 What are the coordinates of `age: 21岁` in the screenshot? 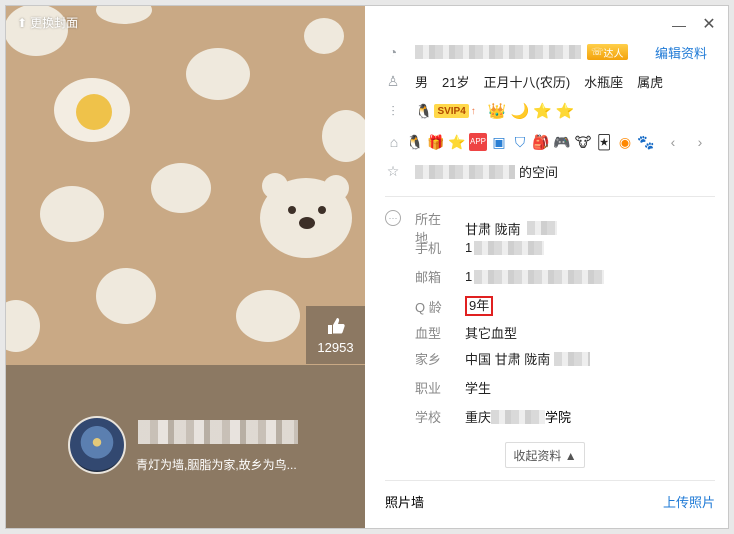 It's located at (456, 82).